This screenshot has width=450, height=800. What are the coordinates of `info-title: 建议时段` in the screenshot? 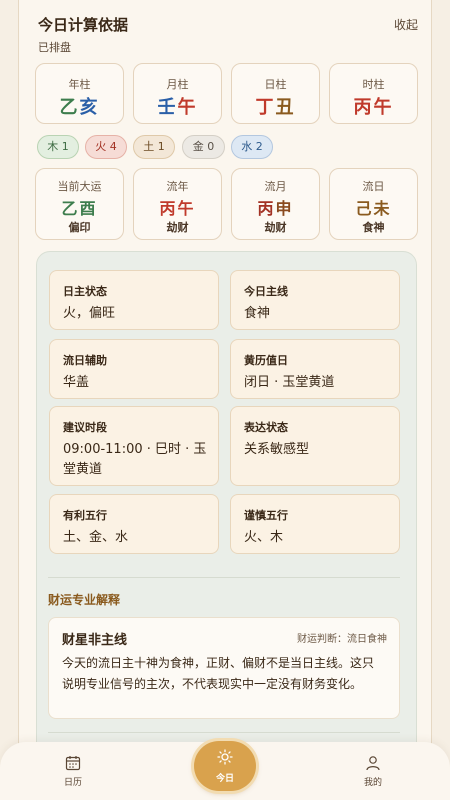 It's located at (85, 427).